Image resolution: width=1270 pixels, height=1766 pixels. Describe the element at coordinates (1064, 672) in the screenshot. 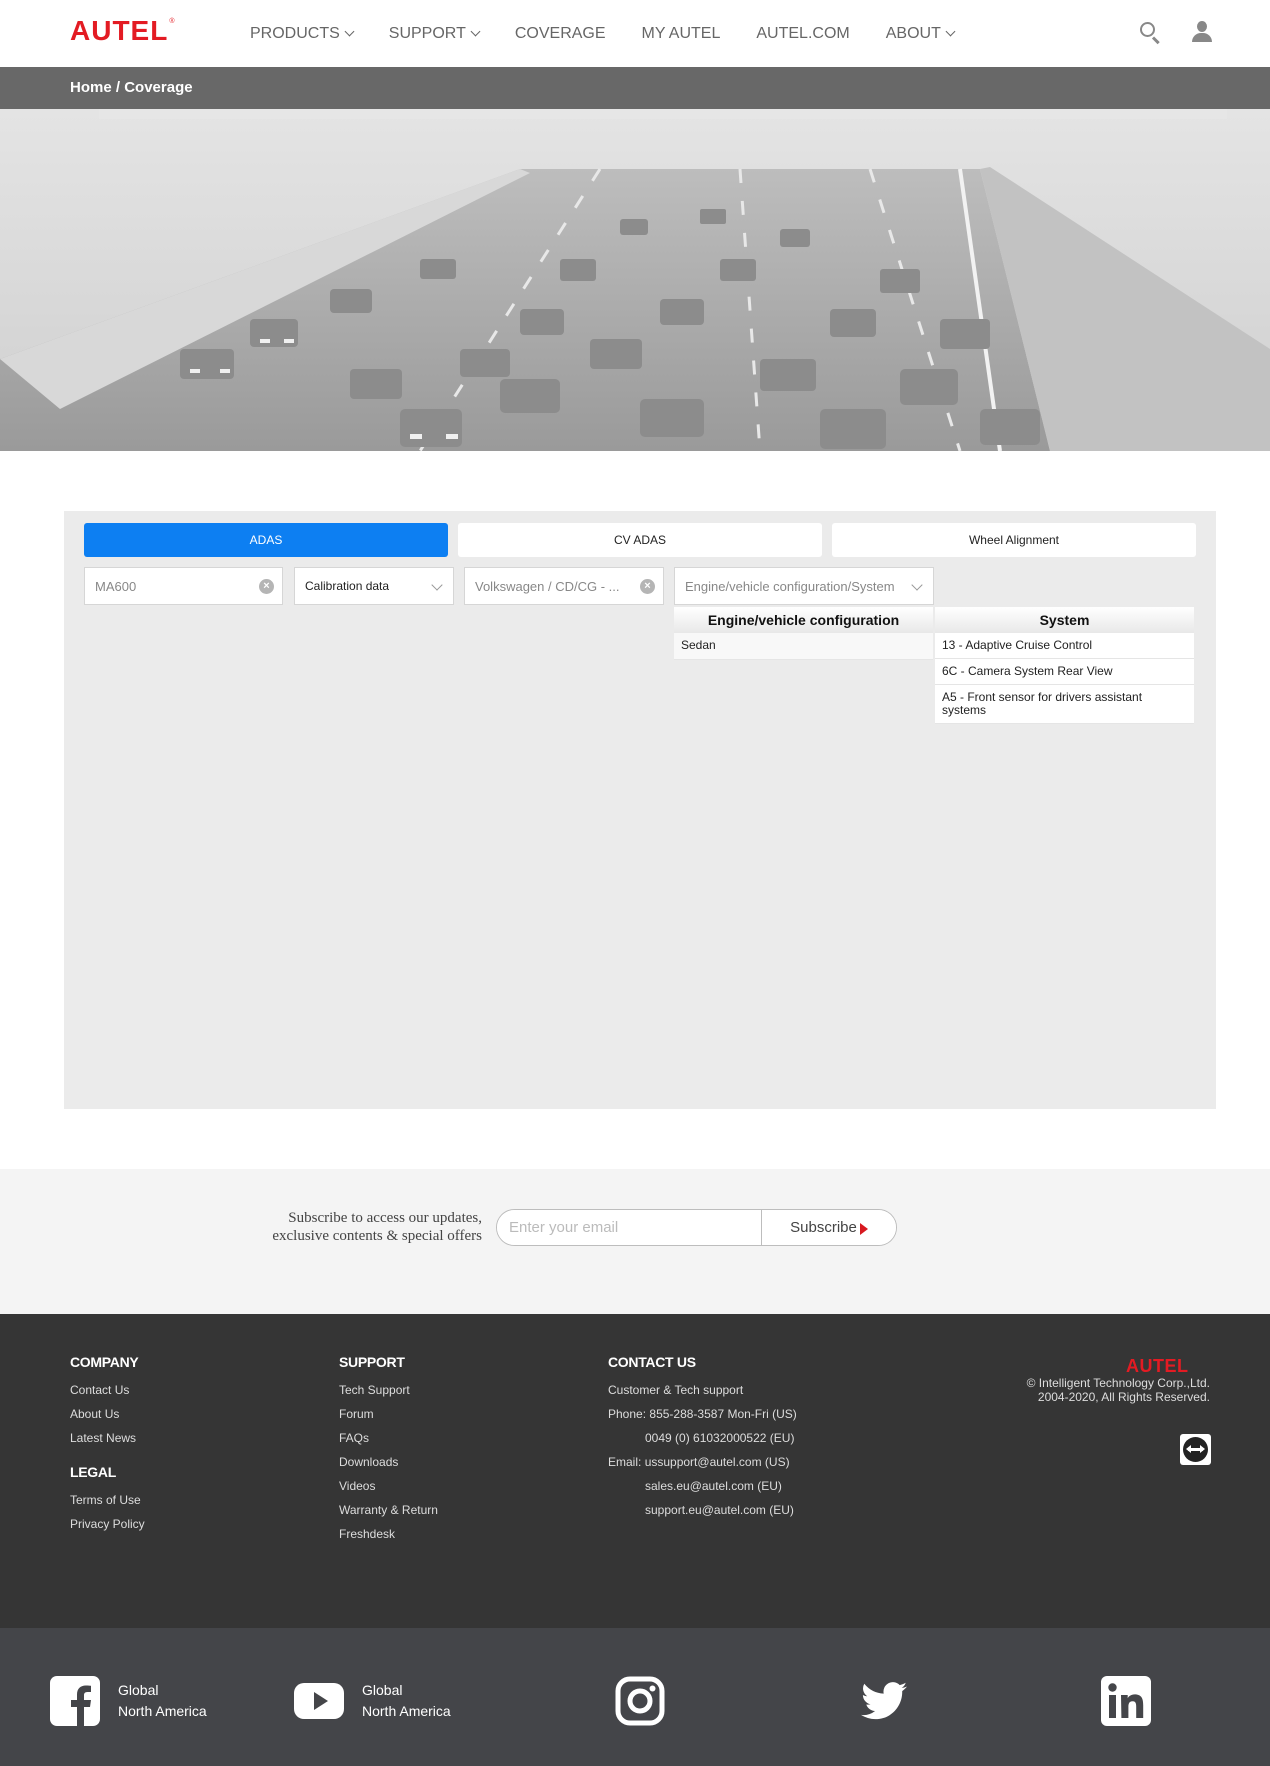

I see `system-option: 6C - Camera System Rear View` at that location.